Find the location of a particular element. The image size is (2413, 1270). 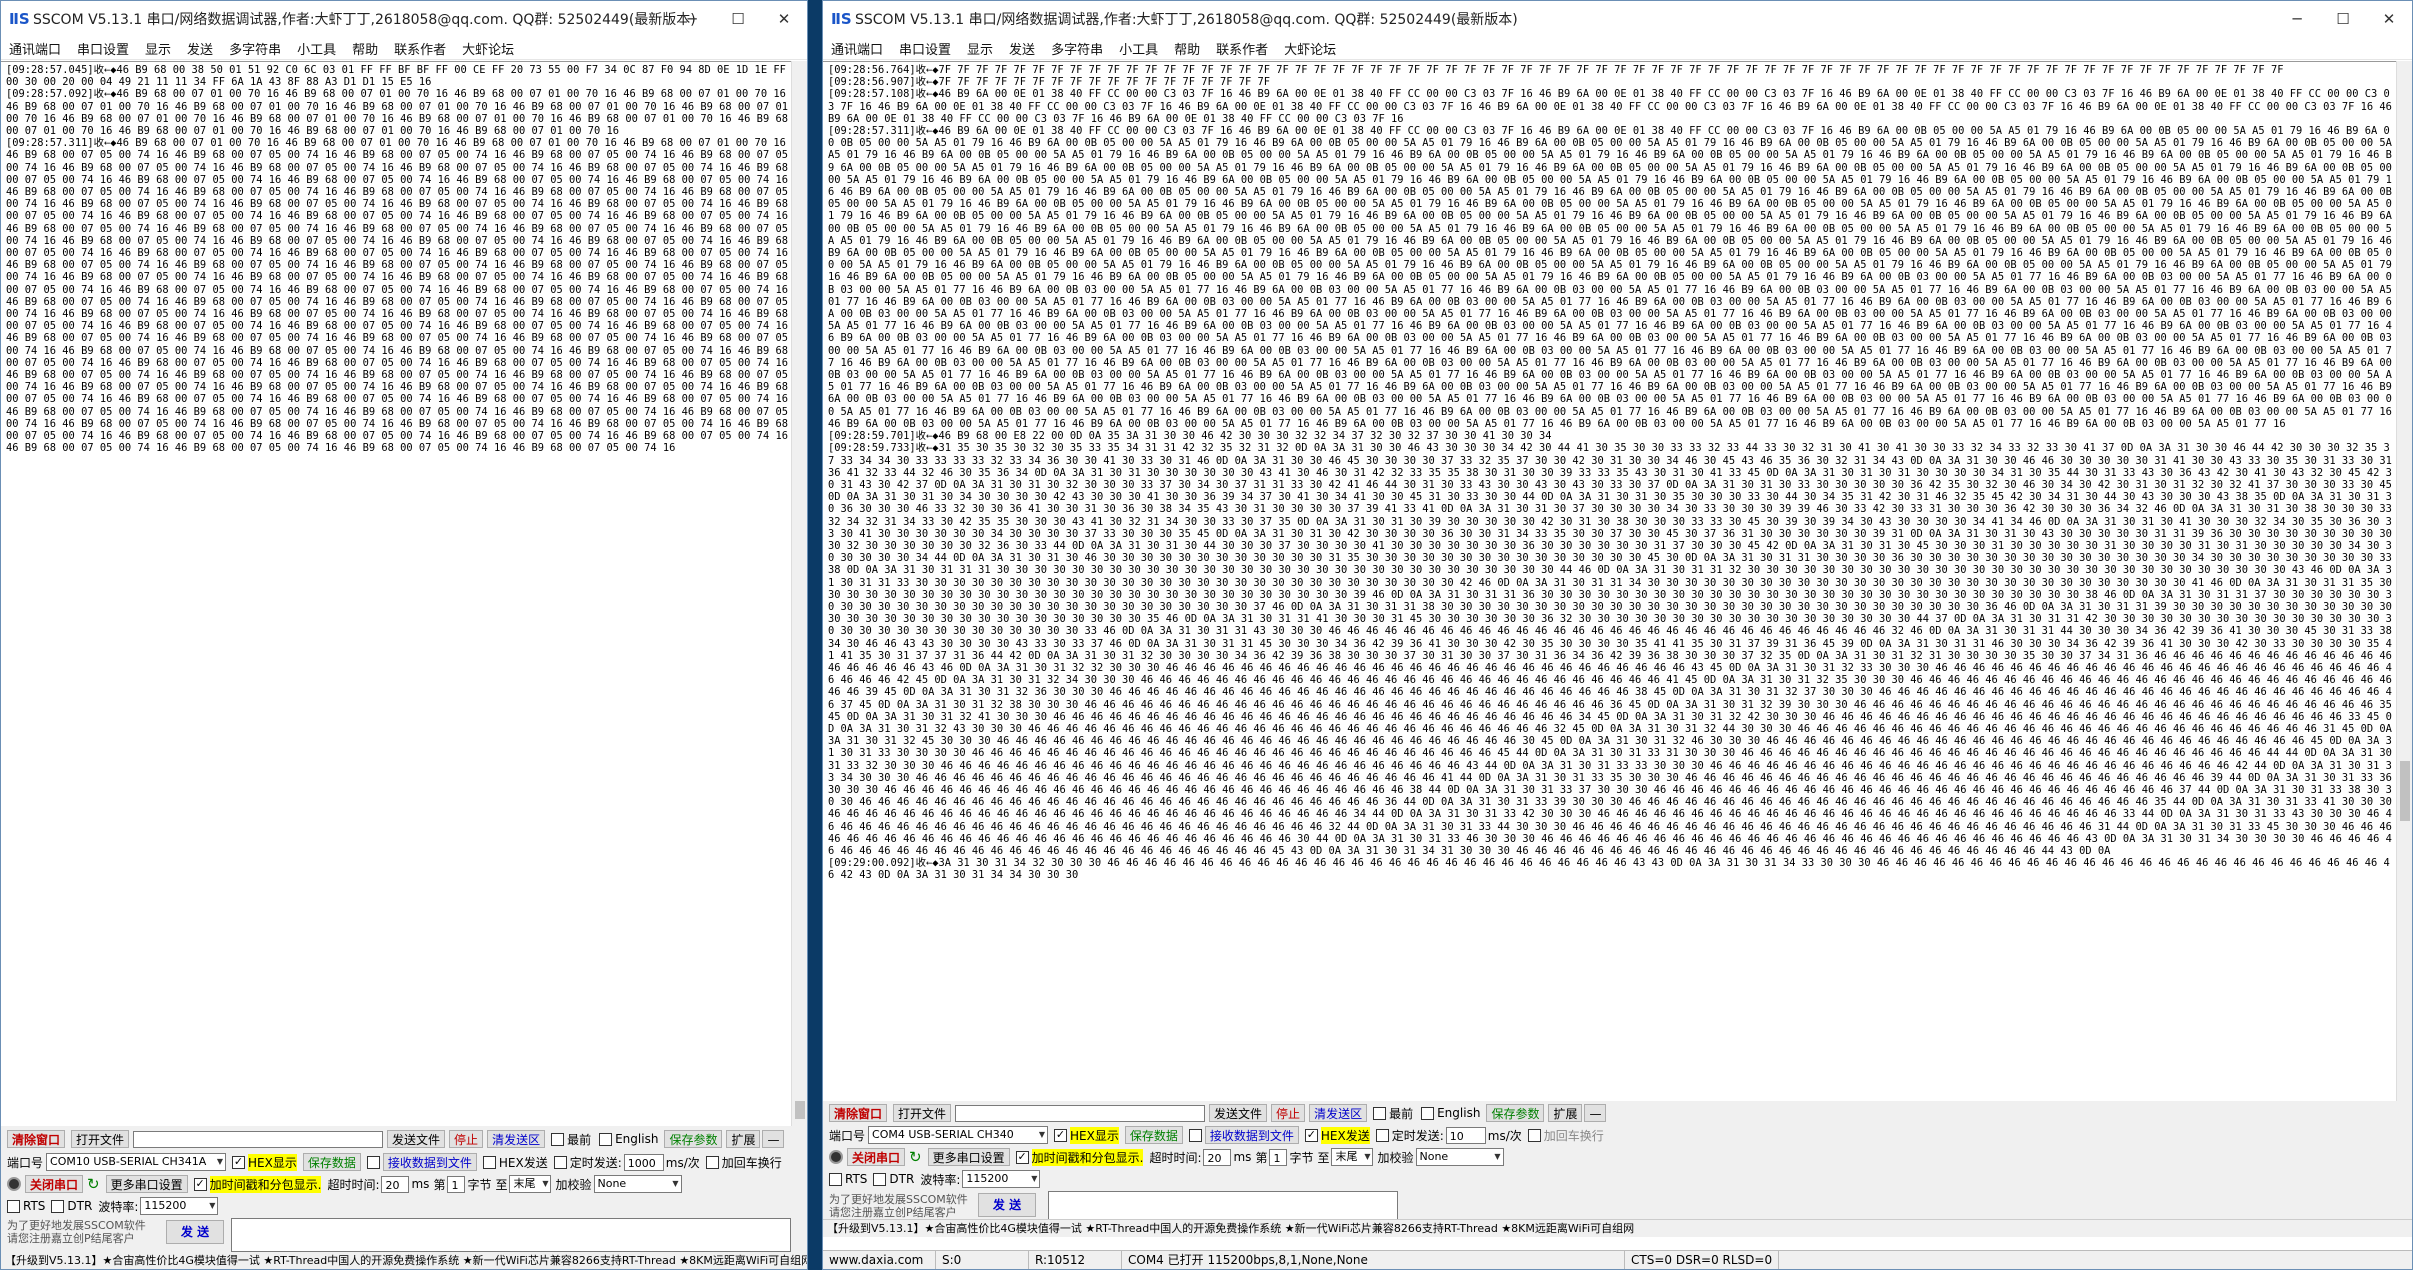

byte-prefix: 第 is located at coordinates (439, 1184).